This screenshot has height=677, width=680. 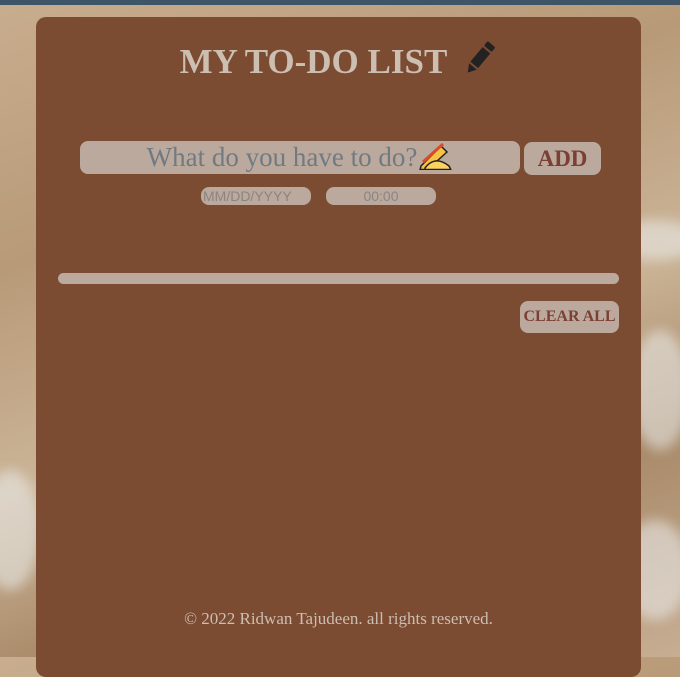 I want to click on task-input: What do you have to do?, so click(x=300, y=157).